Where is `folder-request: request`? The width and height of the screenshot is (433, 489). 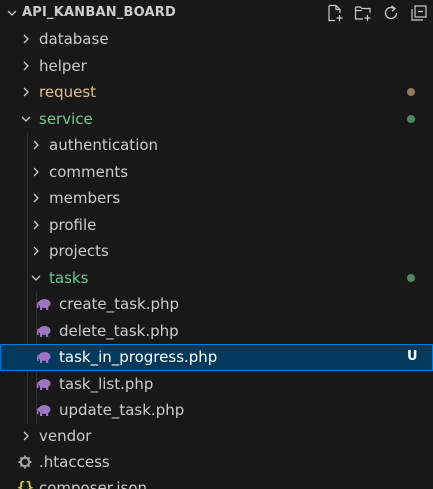
folder-request: request is located at coordinates (216, 92).